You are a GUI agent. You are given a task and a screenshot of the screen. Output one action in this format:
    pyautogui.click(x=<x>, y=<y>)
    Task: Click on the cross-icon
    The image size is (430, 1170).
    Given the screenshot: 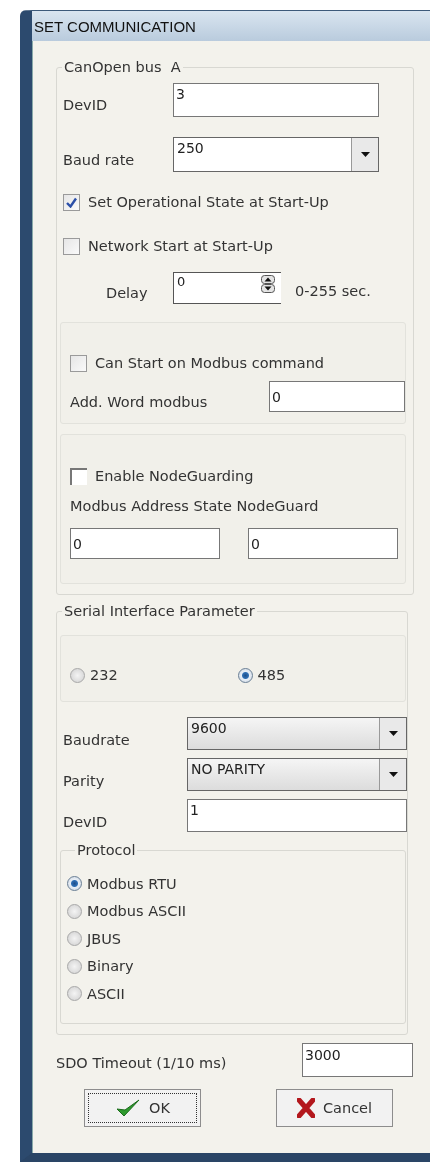 What is the action you would take?
    pyautogui.click(x=305, y=1108)
    